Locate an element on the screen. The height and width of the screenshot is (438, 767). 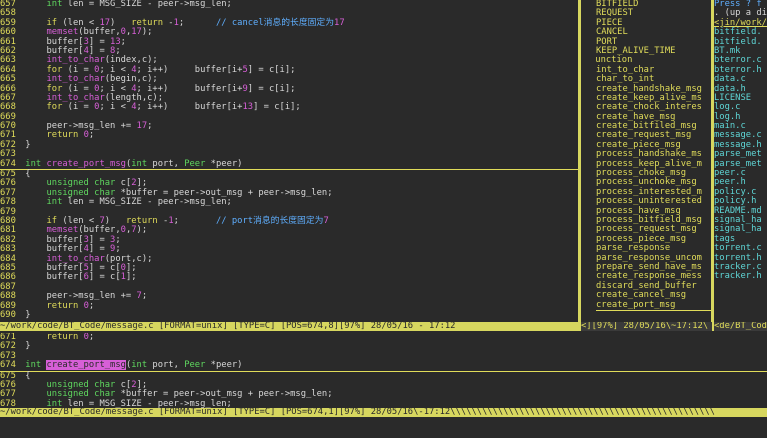
line-number: 678 is located at coordinates (8, 403).